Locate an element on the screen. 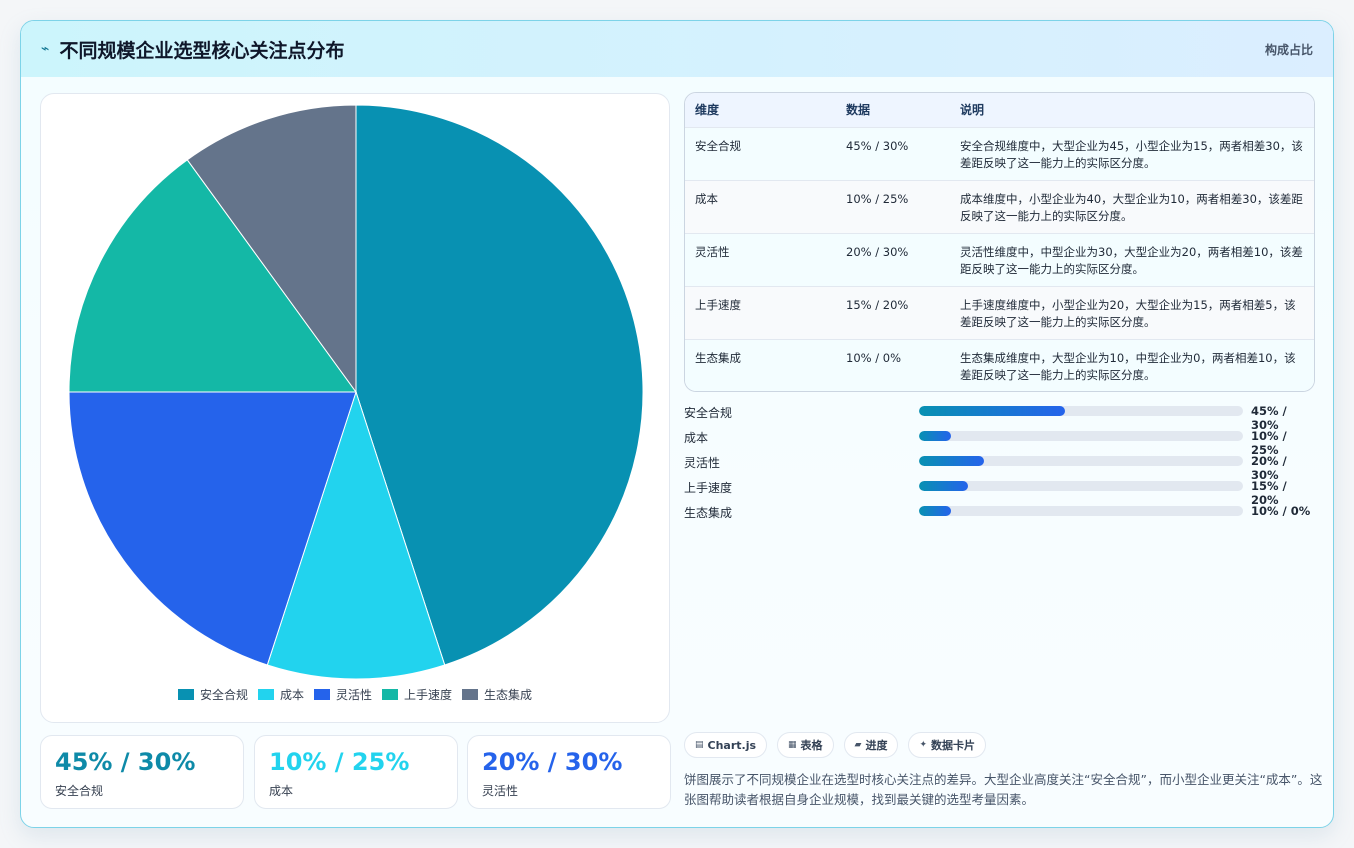 This screenshot has height=848, width=1354. tag-data-card: ✦ 数据卡片 is located at coordinates (947, 745).